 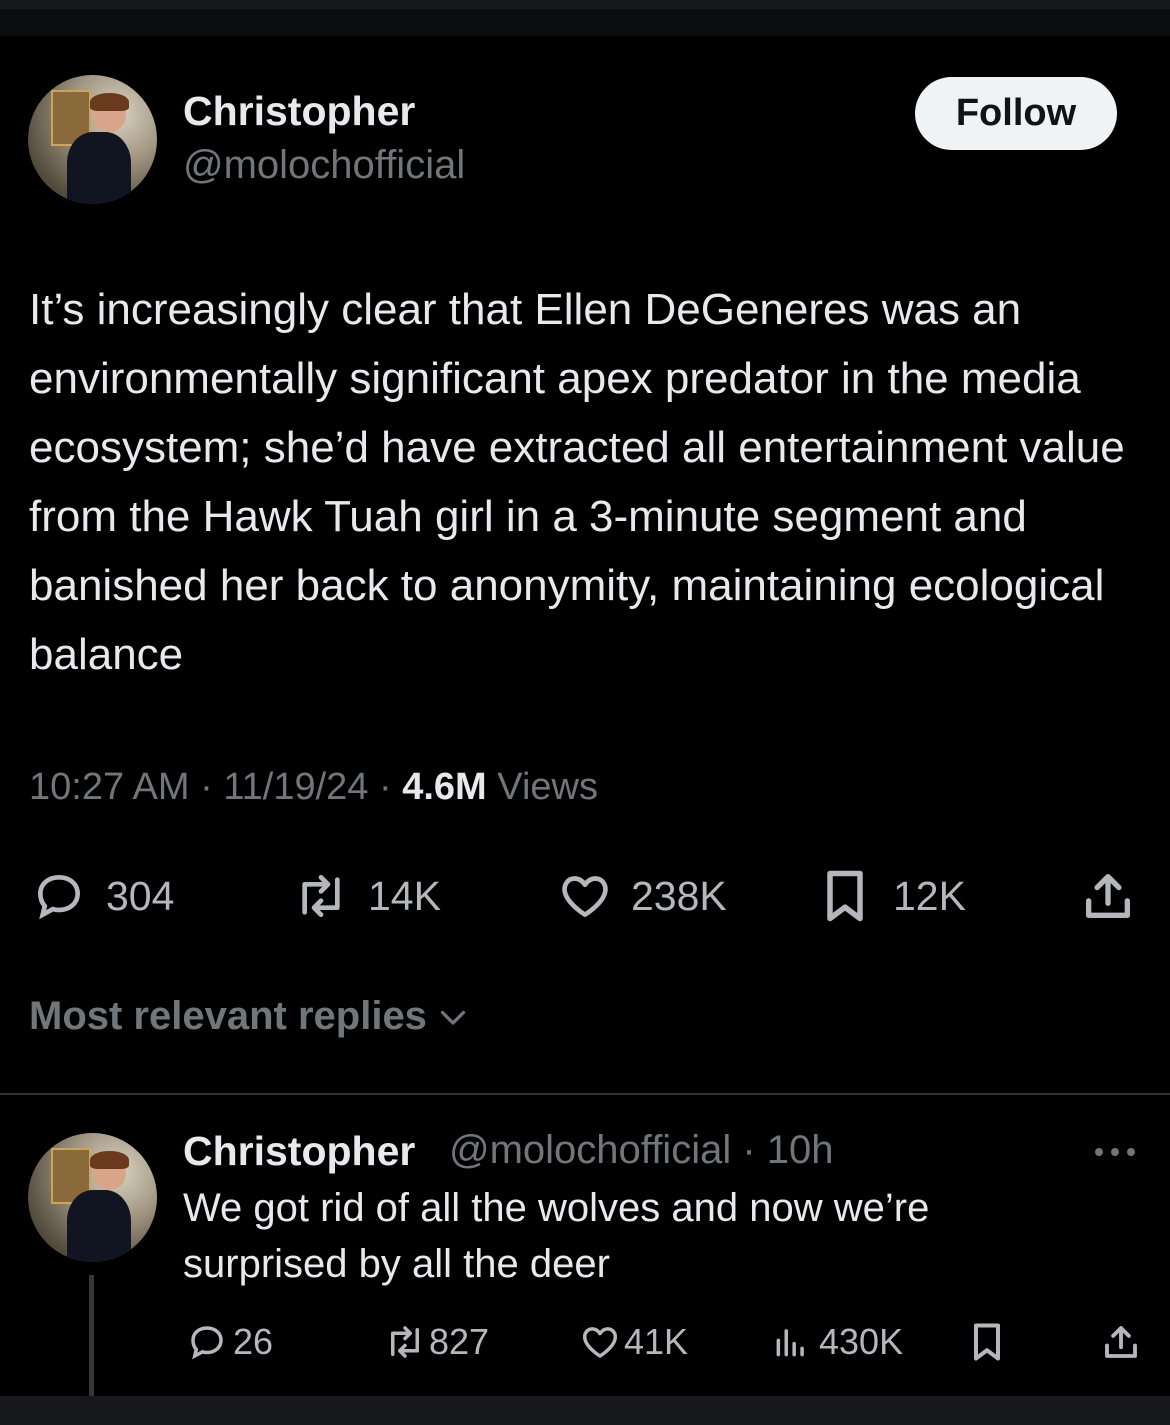 What do you see at coordinates (929, 895) in the screenshot?
I see `bookmark-count: 12K` at bounding box center [929, 895].